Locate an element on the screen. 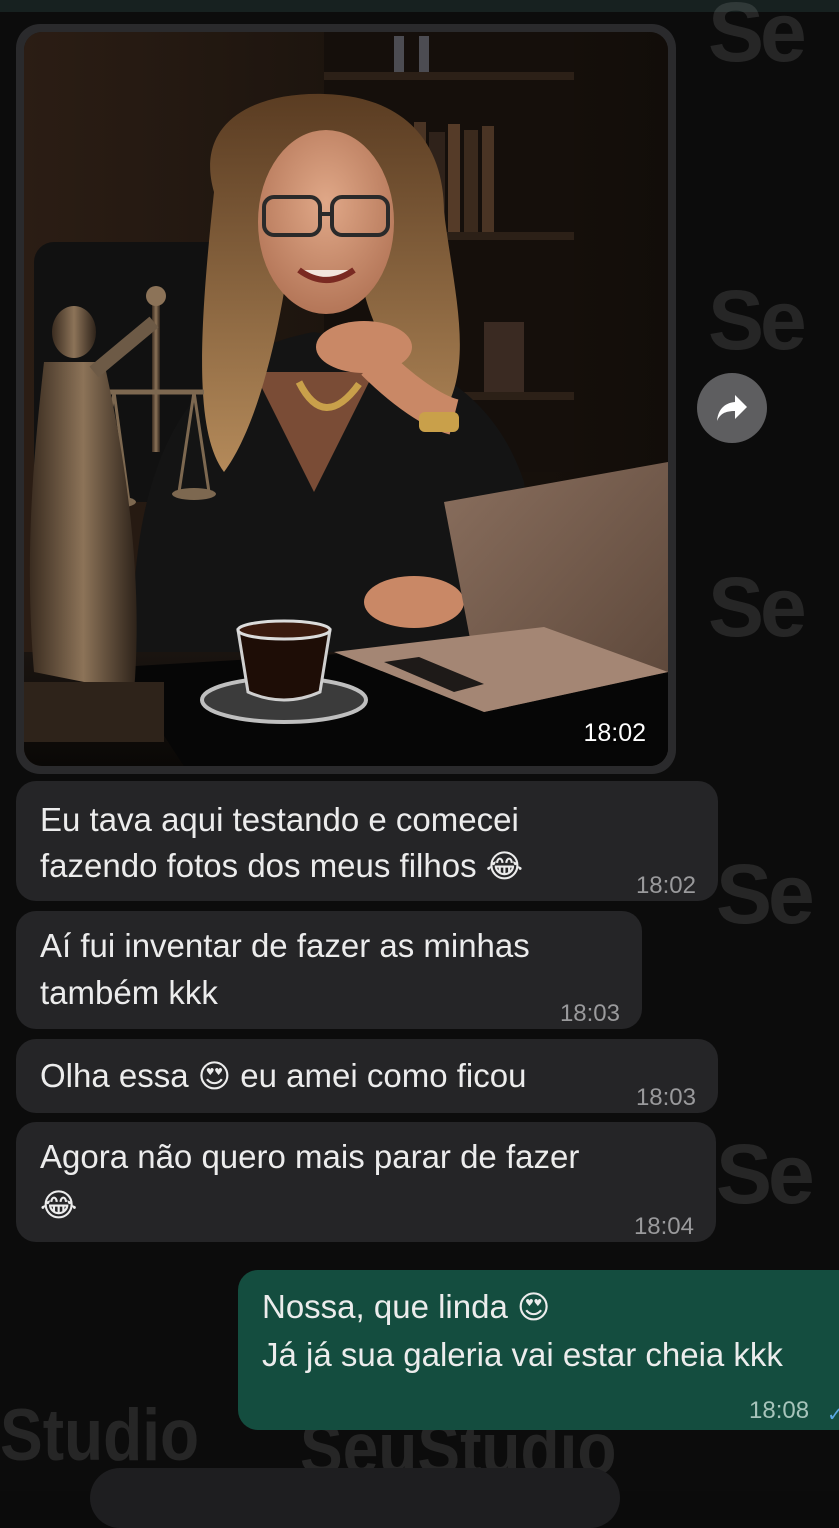 The height and width of the screenshot is (1528, 839). message-text: Olha essa is located at coordinates (114, 1075).